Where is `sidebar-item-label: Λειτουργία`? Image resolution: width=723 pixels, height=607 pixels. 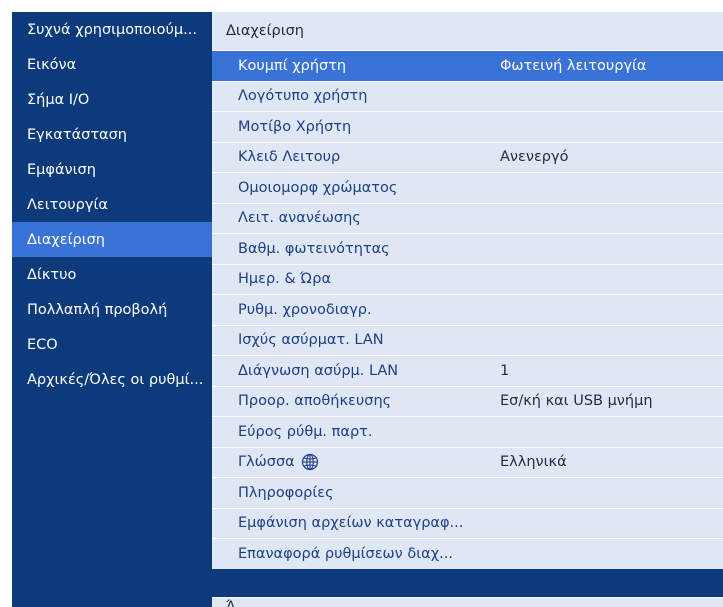 sidebar-item-label: Λειτουργία is located at coordinates (67, 204).